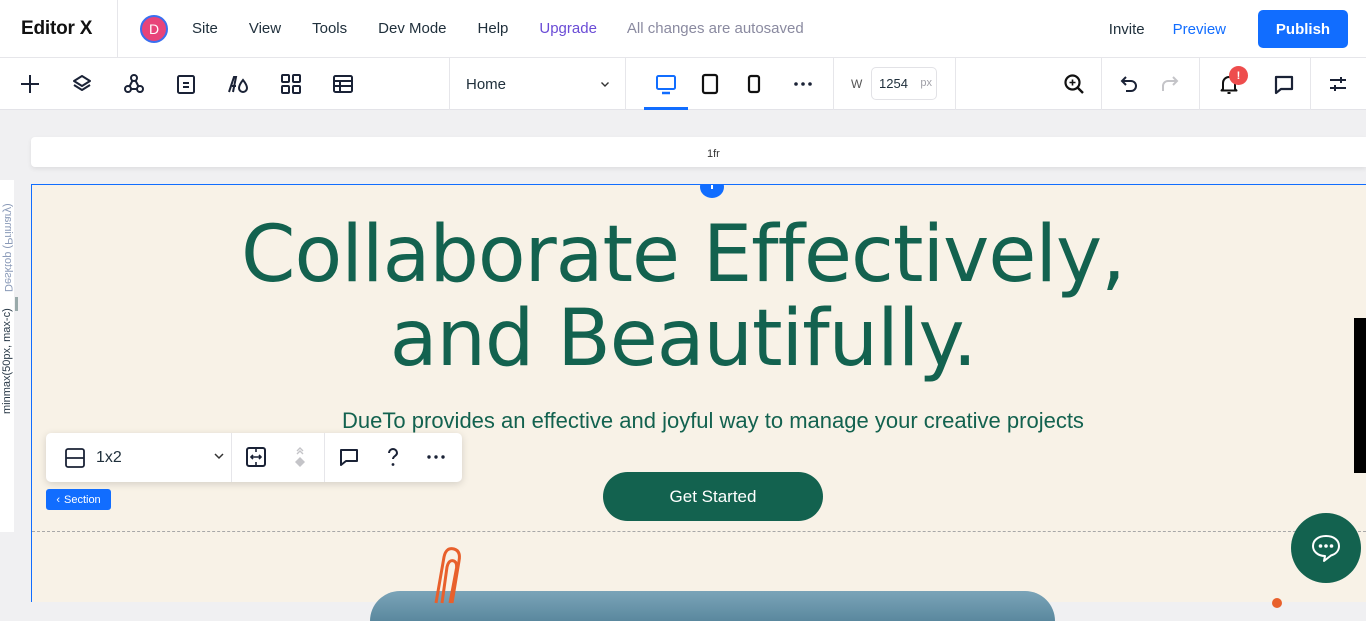 The height and width of the screenshot is (621, 1366). I want to click on hero-image, so click(712, 606).